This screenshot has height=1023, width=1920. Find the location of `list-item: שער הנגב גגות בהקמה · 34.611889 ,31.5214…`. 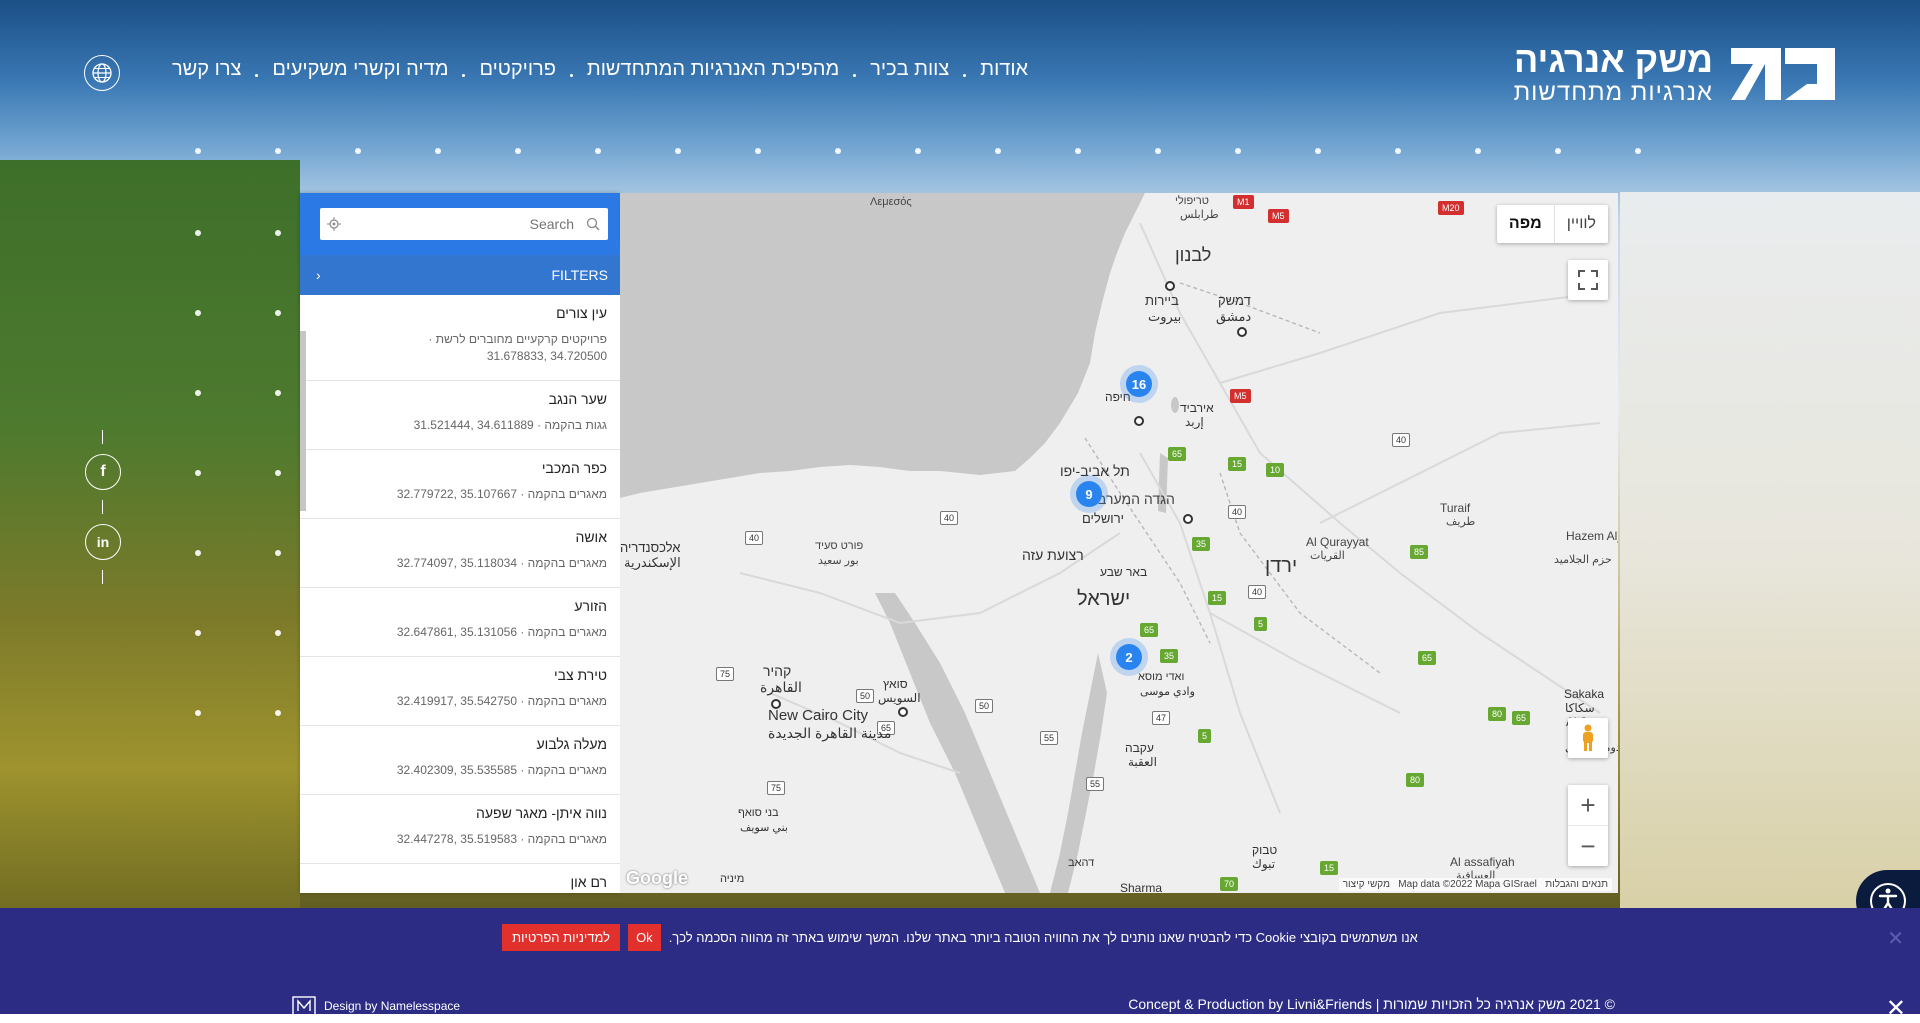

list-item: שער הנגב גגות בהקמה · 34.611889 ,31.5214… is located at coordinates (460, 415).